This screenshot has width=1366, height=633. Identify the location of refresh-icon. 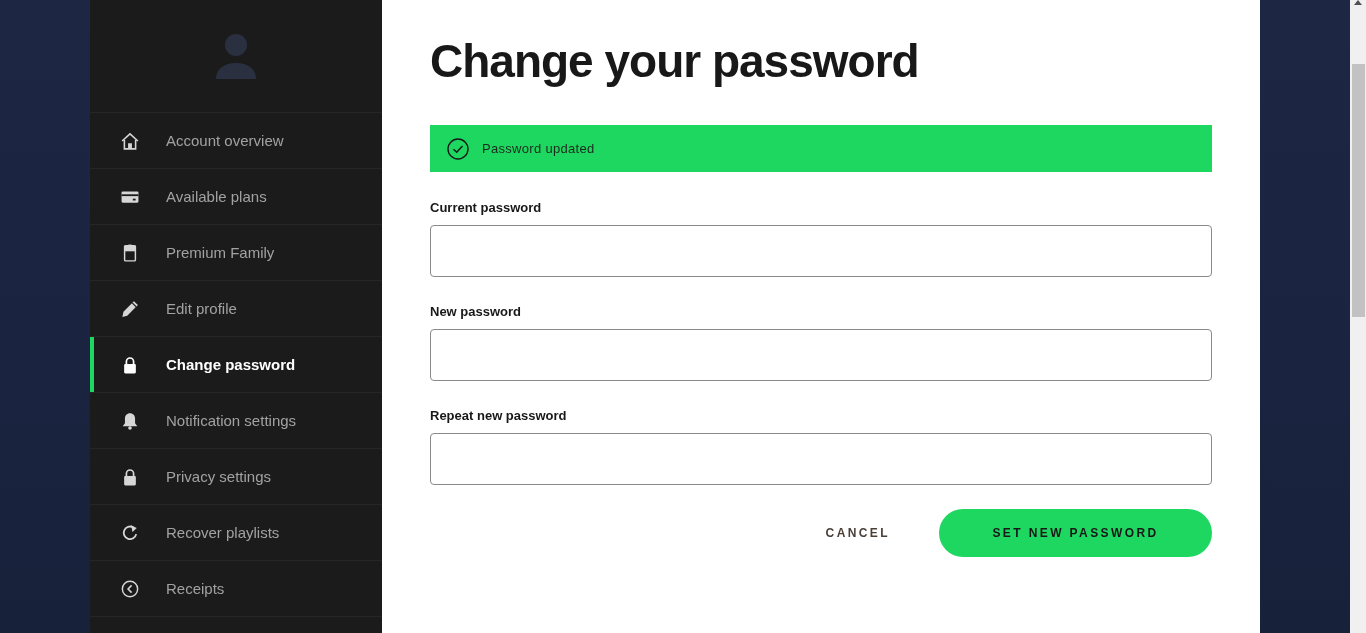
(130, 532).